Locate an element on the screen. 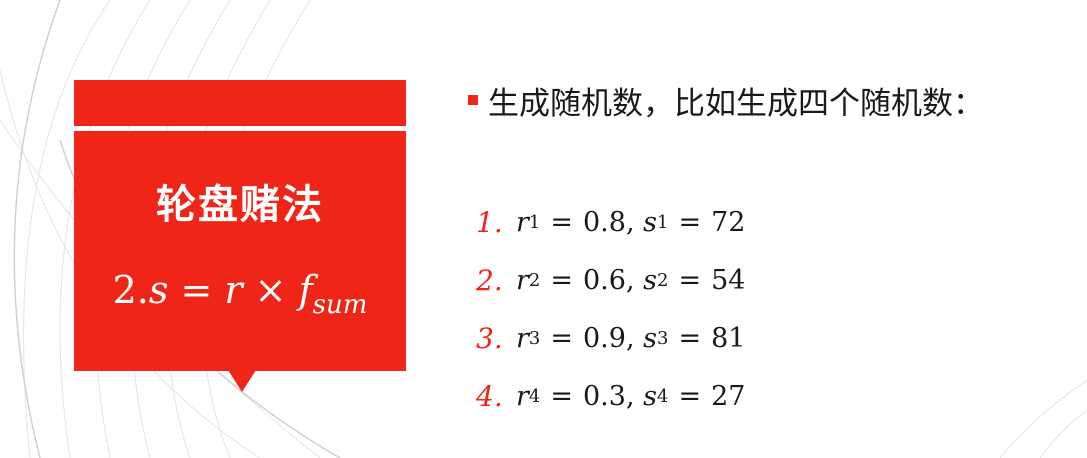 The image size is (1087, 458). callout-title: 轮盘赌法 is located at coordinates (240, 205).